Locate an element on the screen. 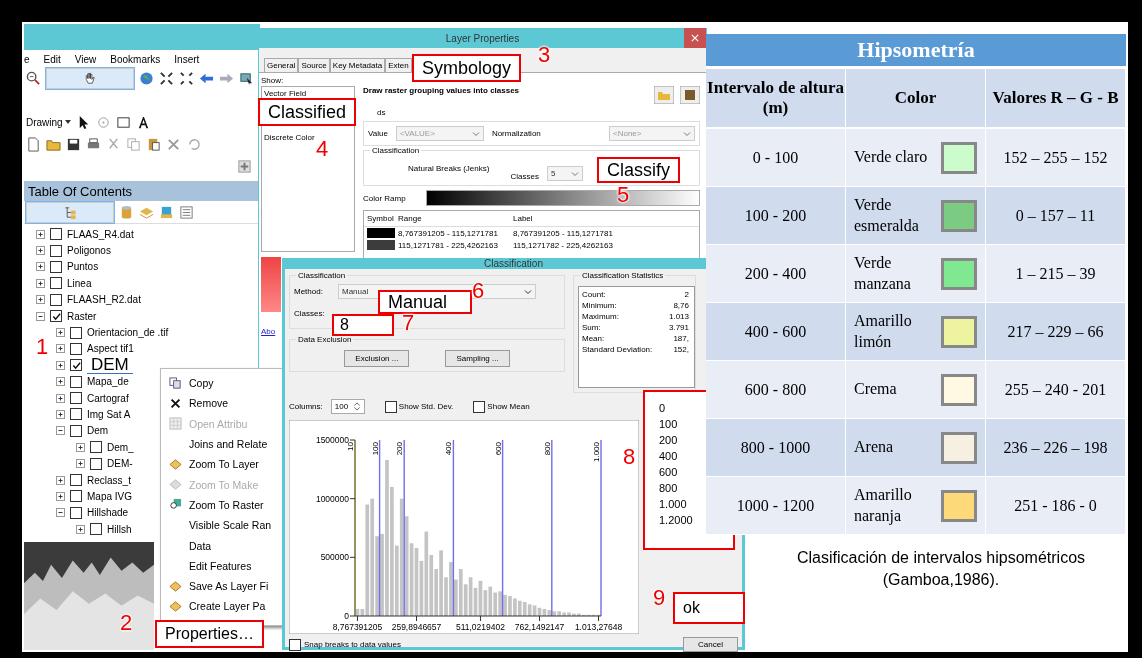  column-header: Intervalo de altura (m) is located at coordinates (776, 99).